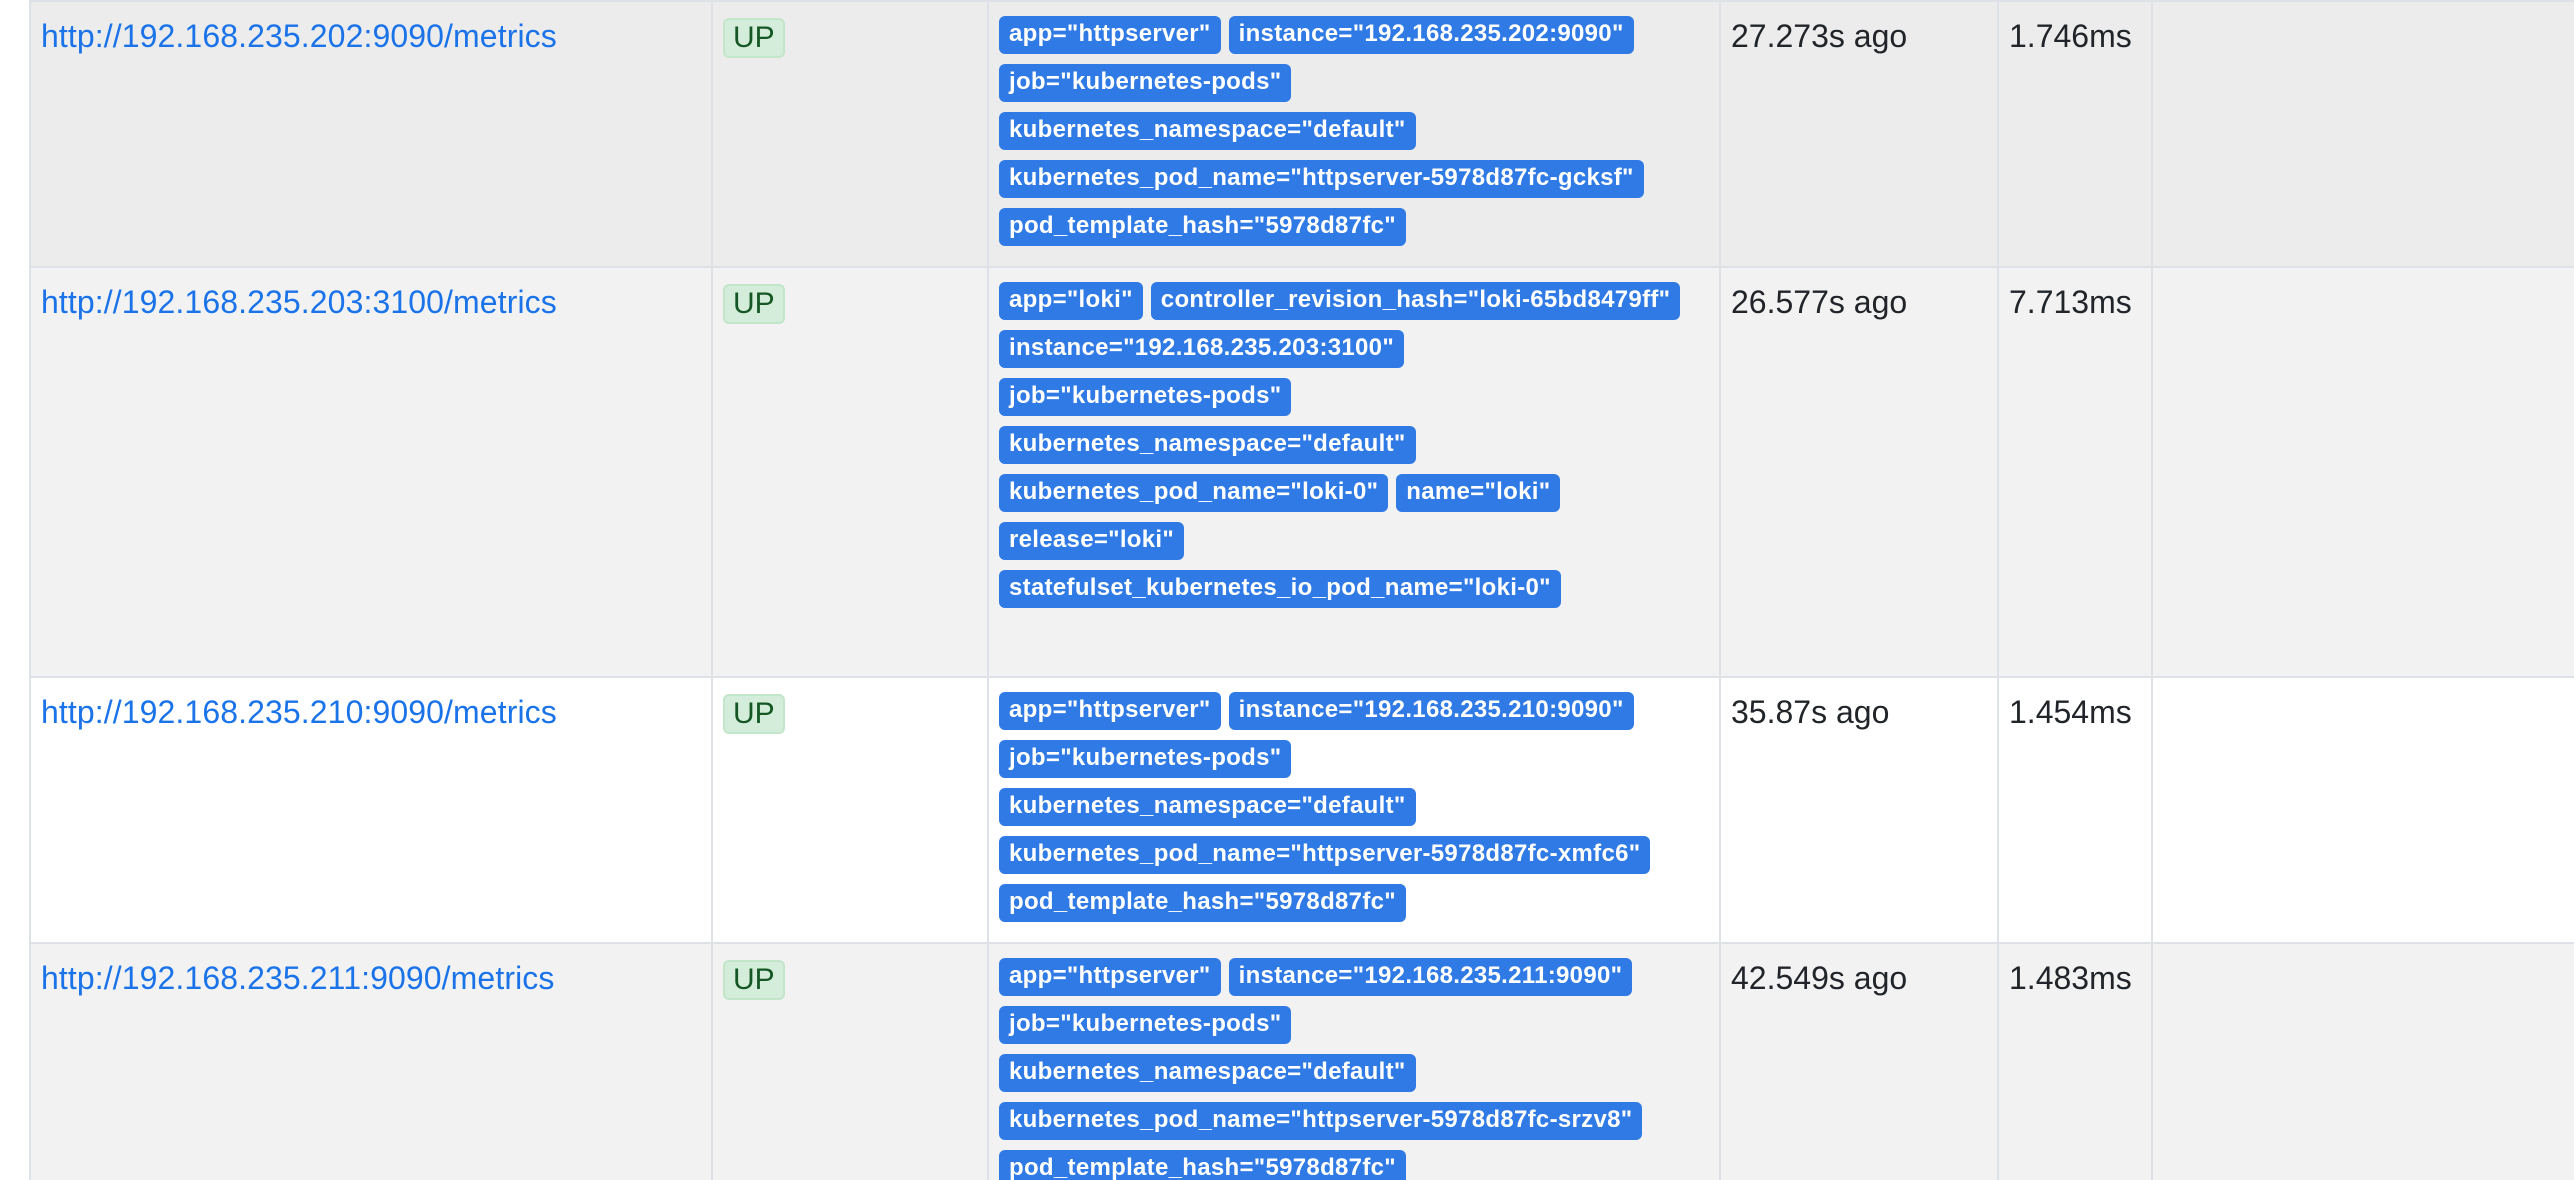 This screenshot has width=2574, height=1180. What do you see at coordinates (1859, 472) in the screenshot?
I see `last-scrape-cell: 26.577s ago` at bounding box center [1859, 472].